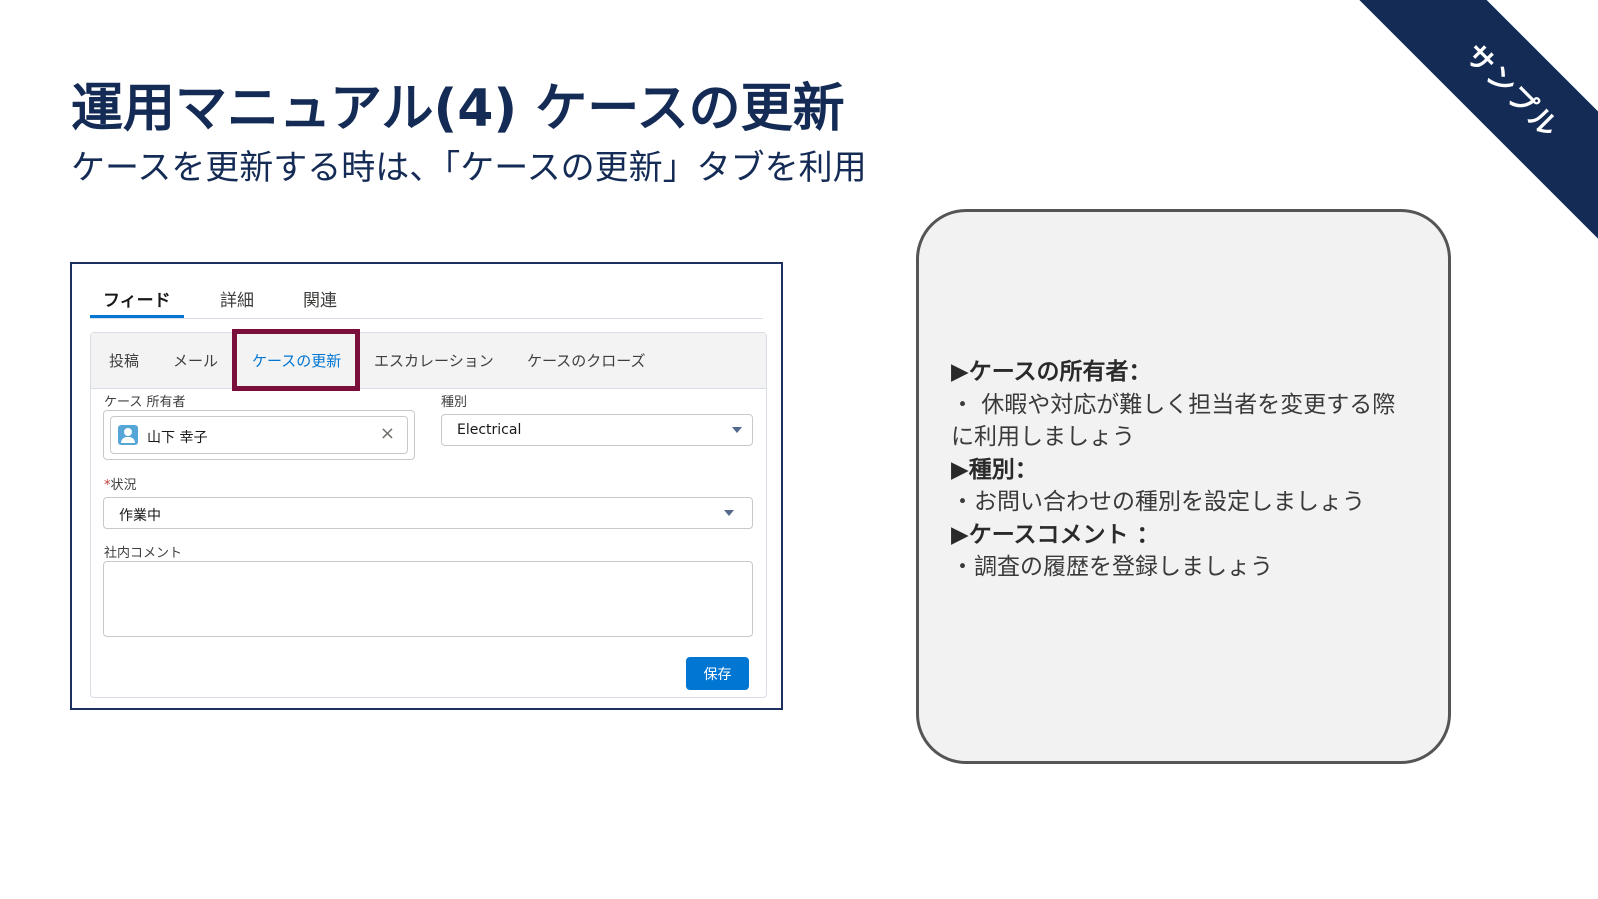  Describe the element at coordinates (454, 402) in the screenshot. I see `type-label: 種別` at that location.